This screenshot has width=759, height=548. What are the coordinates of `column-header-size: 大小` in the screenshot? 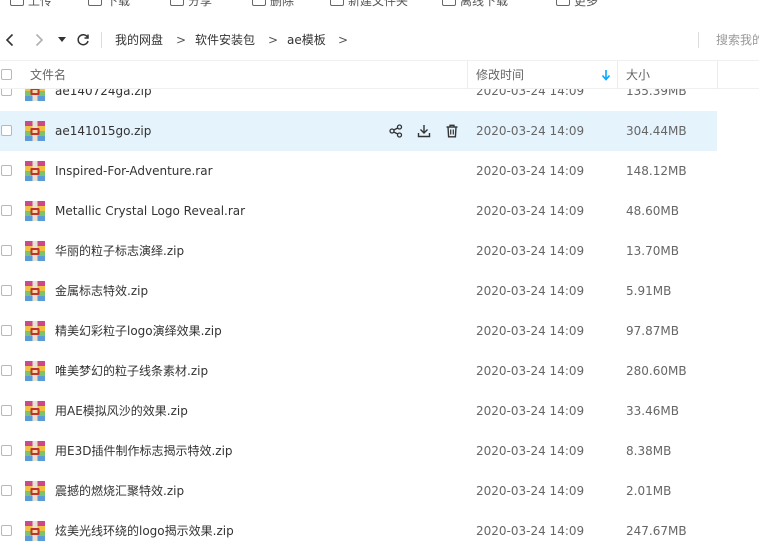 It's located at (638, 75).